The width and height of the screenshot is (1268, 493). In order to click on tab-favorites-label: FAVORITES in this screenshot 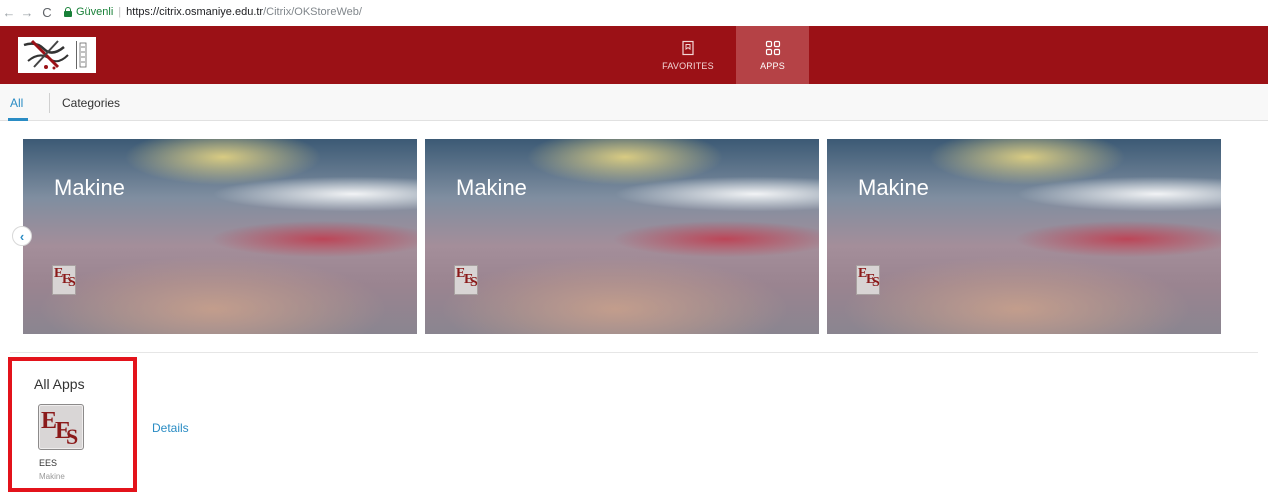, I will do `click(688, 65)`.